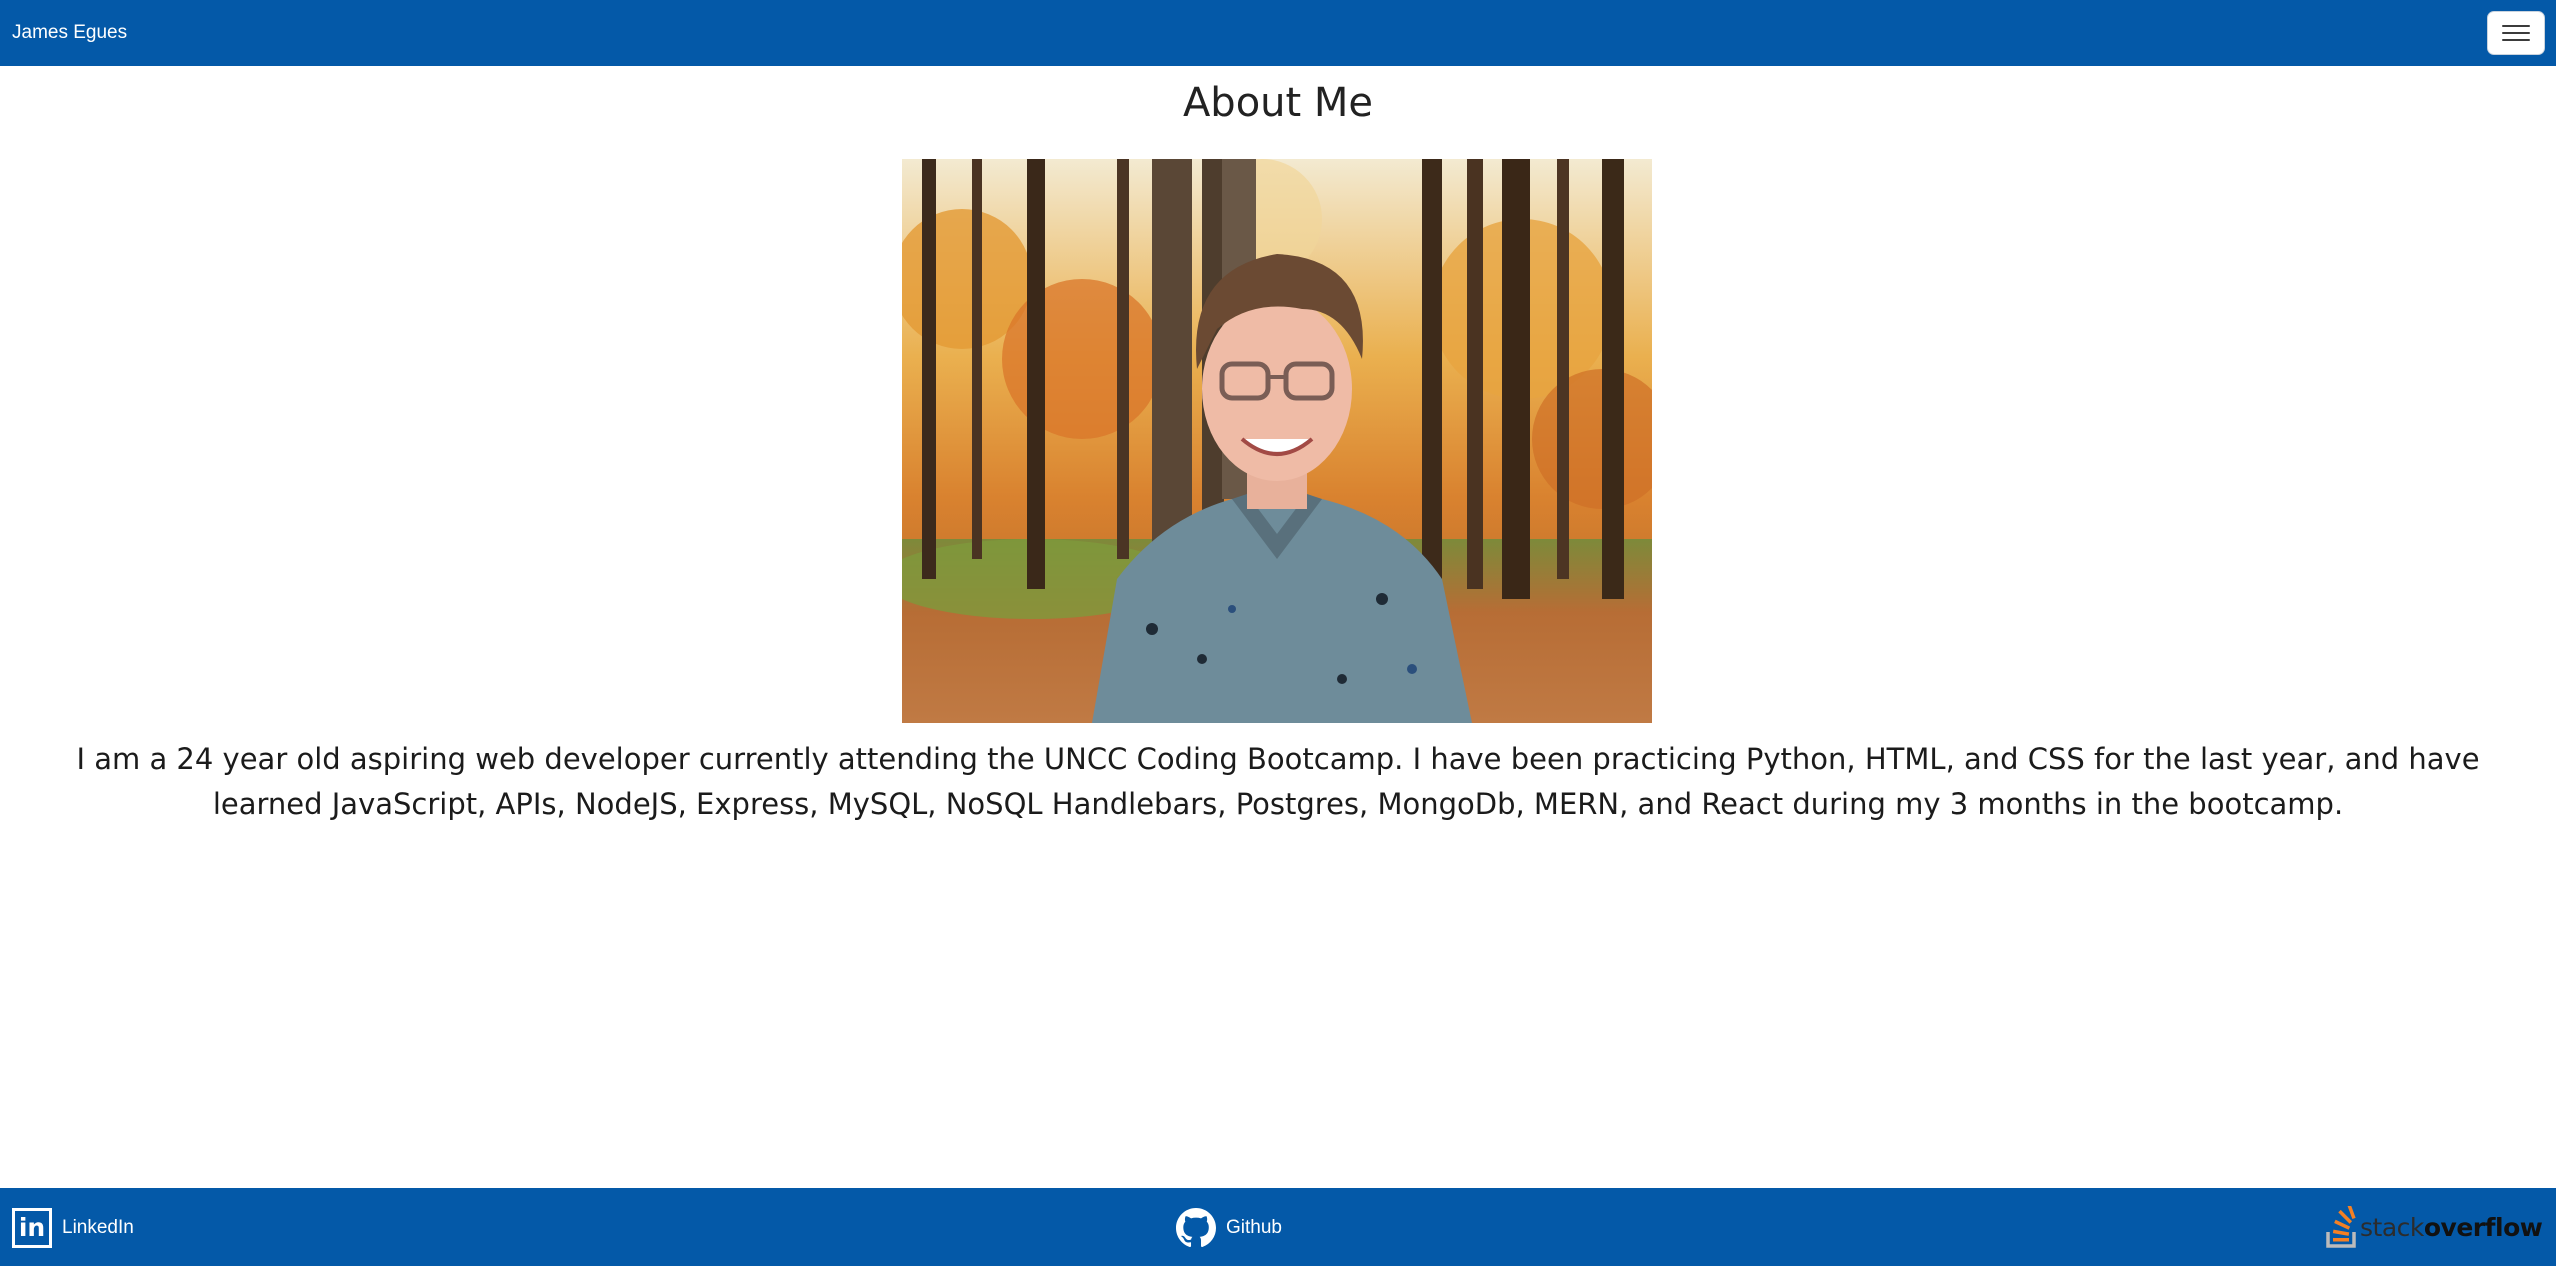  I want to click on linkedin-label: LinkedIn, so click(98, 1227).